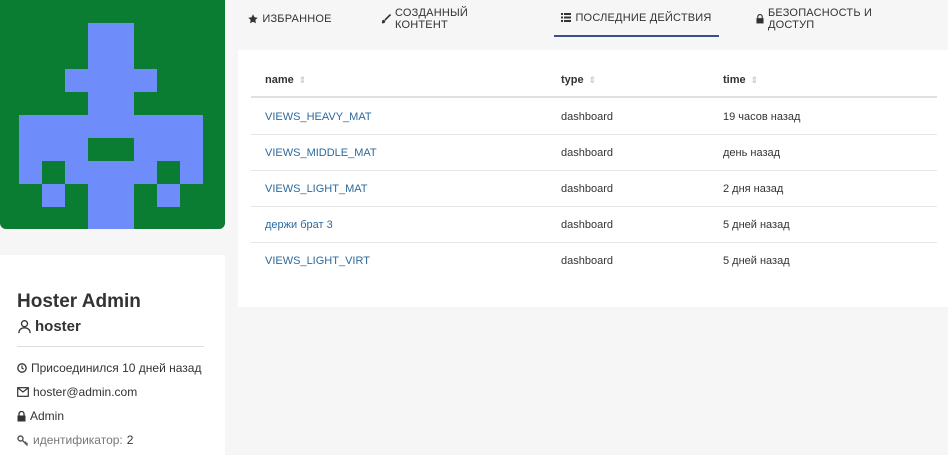  I want to click on column-header-time: time ⇕, so click(740, 80).